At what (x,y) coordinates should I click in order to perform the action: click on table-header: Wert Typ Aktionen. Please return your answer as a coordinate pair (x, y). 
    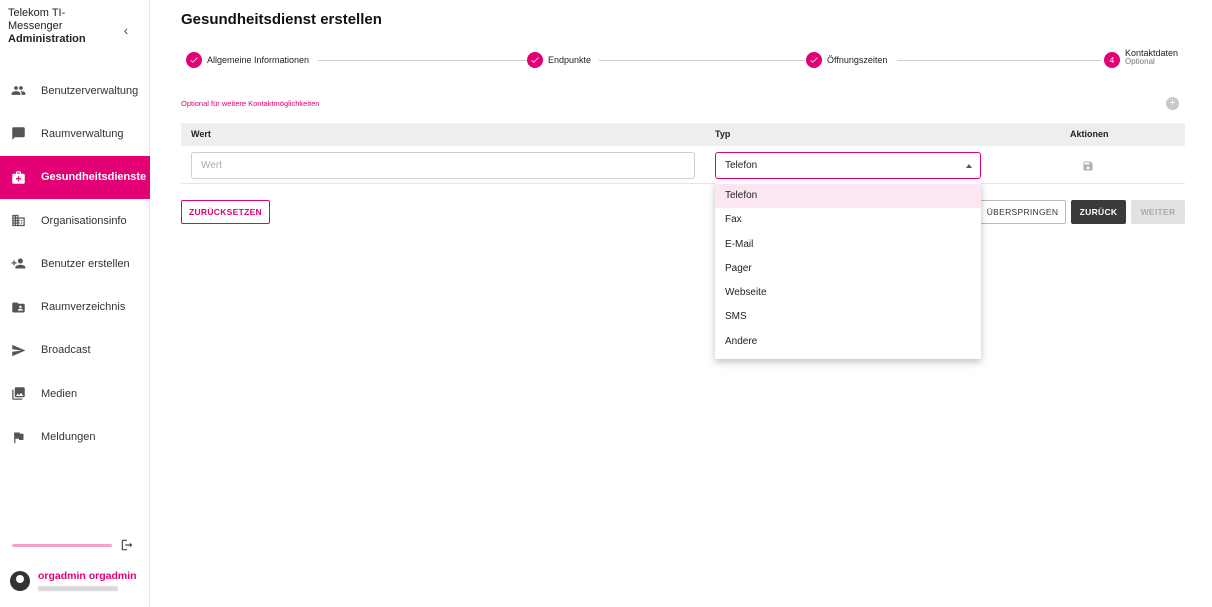
    Looking at the image, I should click on (683, 134).